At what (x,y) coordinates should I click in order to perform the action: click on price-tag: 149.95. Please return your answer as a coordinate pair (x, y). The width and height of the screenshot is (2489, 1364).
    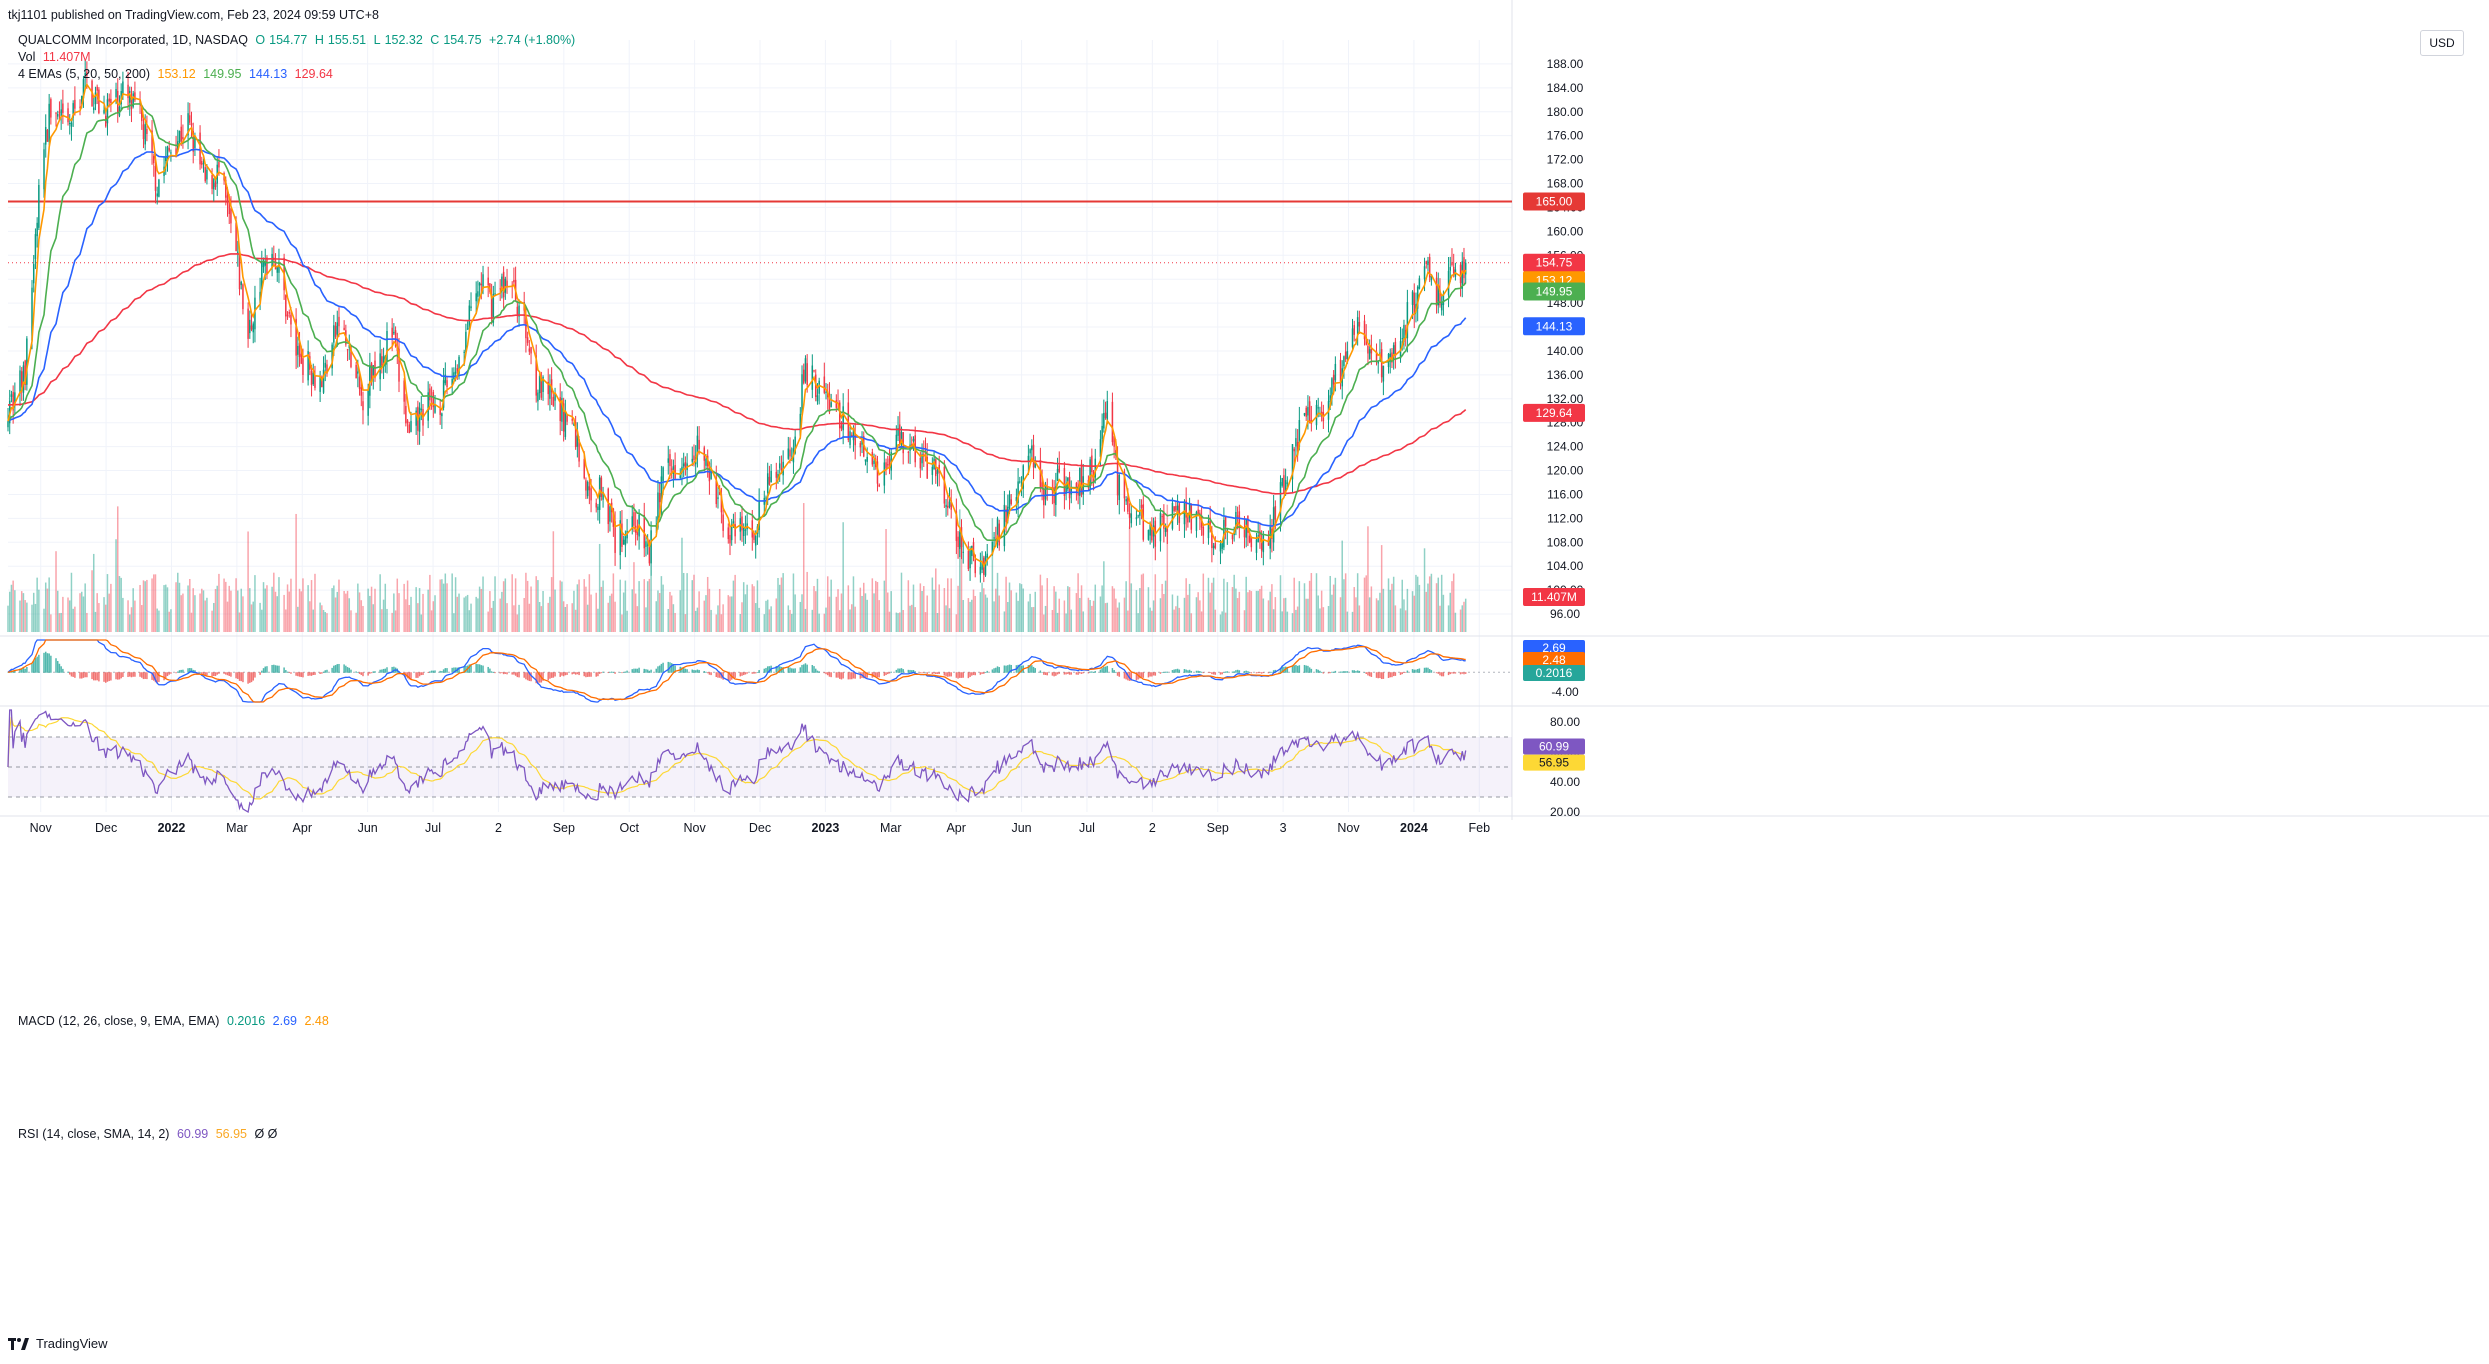
    Looking at the image, I should click on (1554, 291).